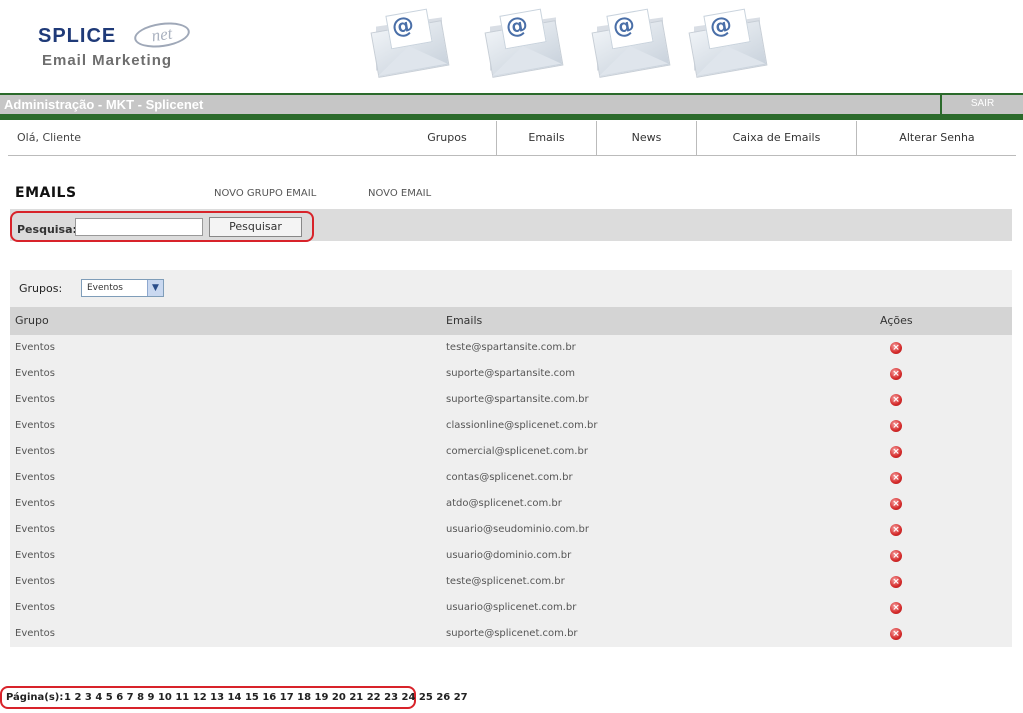 This screenshot has height=713, width=1023. What do you see at coordinates (49, 137) in the screenshot?
I see `user-greeting: Olá, Cliente` at bounding box center [49, 137].